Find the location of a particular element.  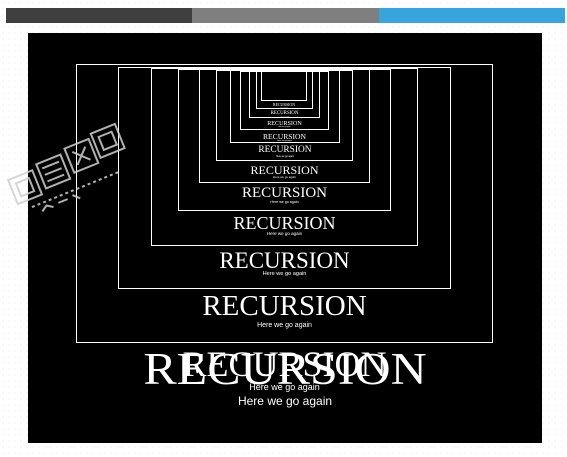

top-bar-segment-blue is located at coordinates (471, 15).